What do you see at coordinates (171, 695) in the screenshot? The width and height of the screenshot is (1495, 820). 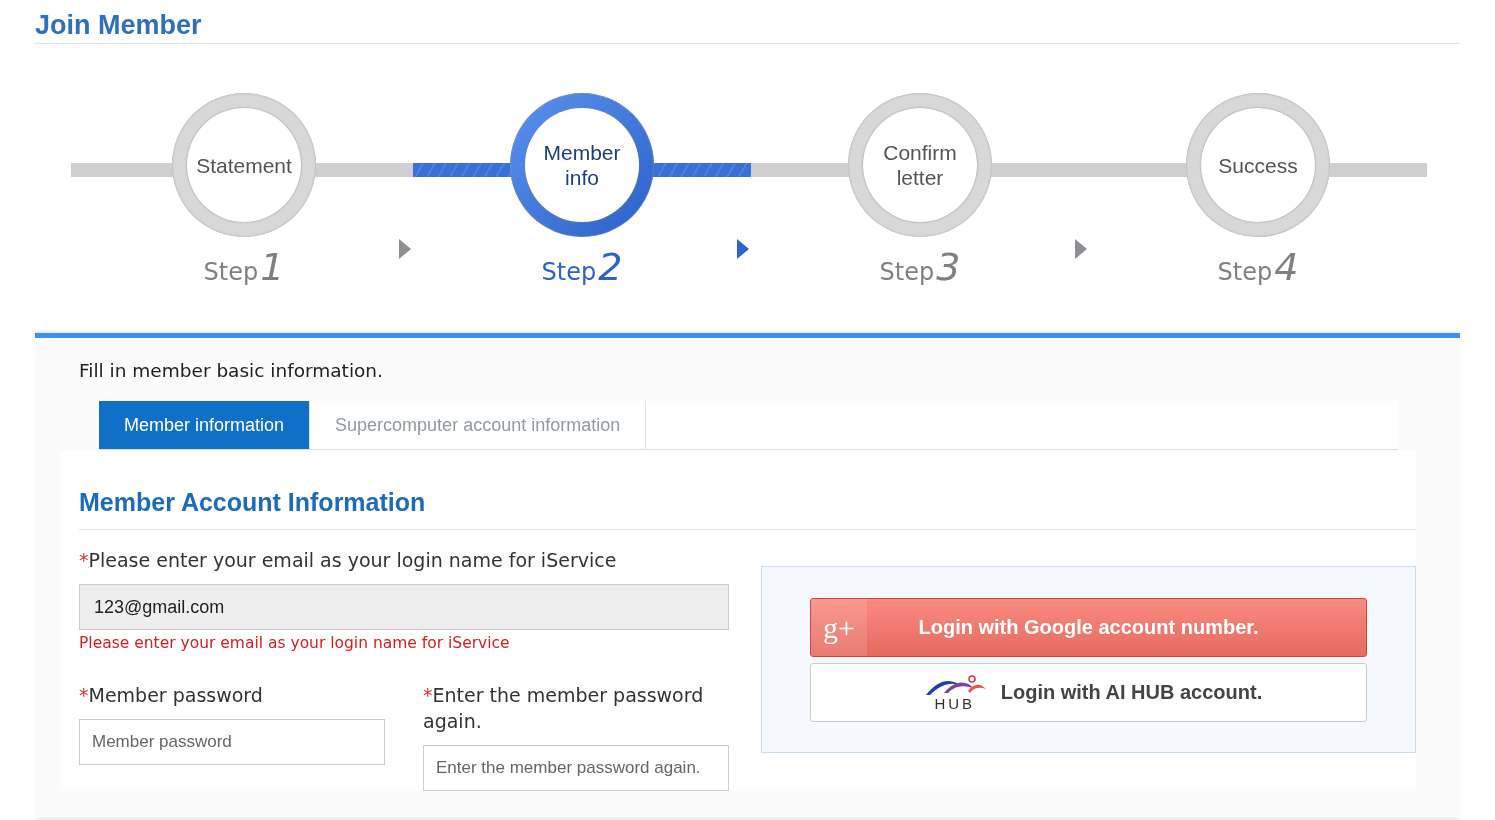 I see `field-label: *Member password` at bounding box center [171, 695].